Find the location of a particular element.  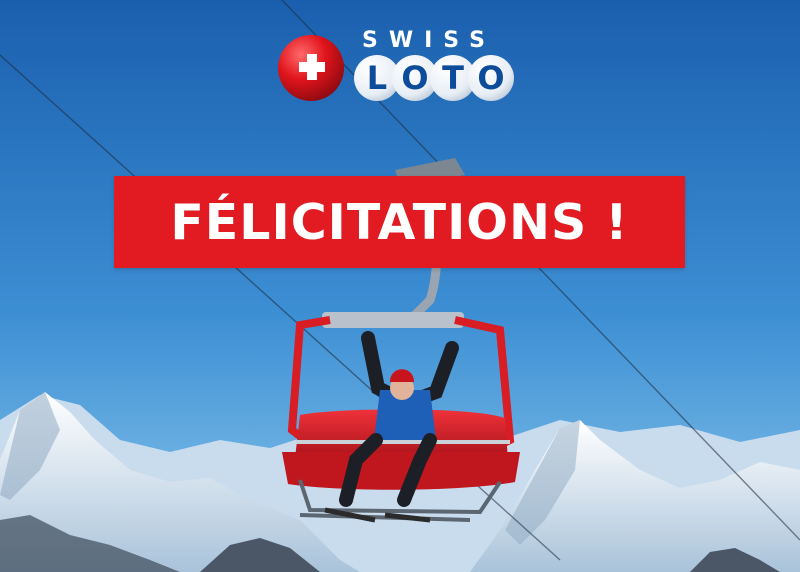

swiss-loto-logo: L O T O is located at coordinates (396, 68).